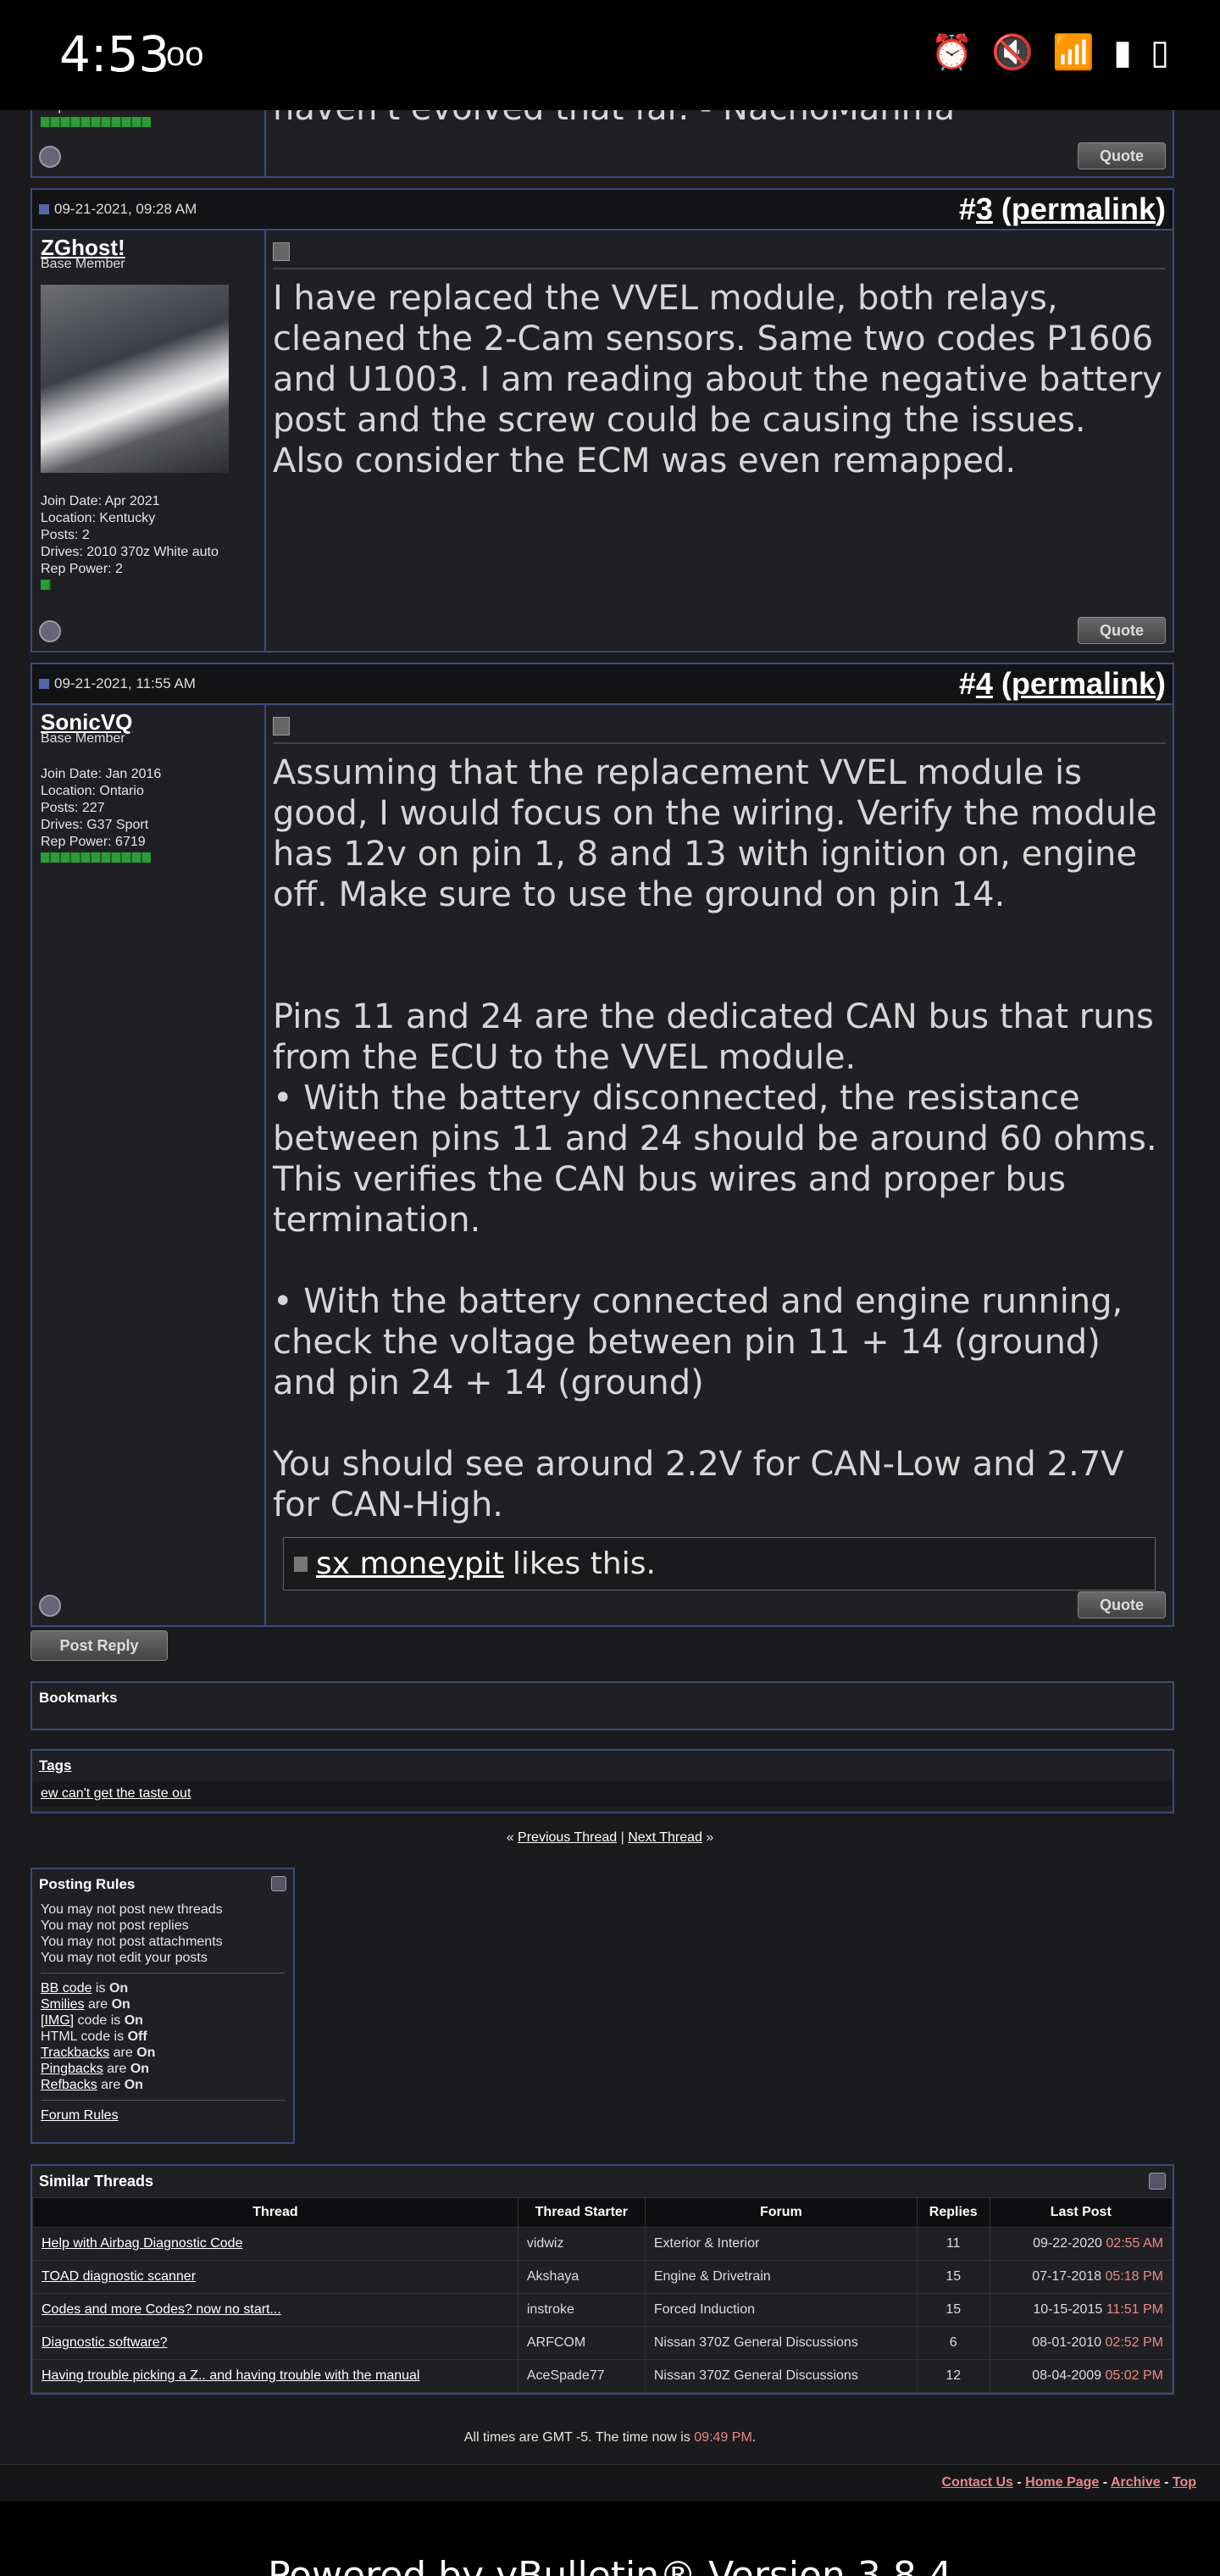 The image size is (1220, 2576). What do you see at coordinates (65, 535) in the screenshot?
I see `post-count: Posts: 2` at bounding box center [65, 535].